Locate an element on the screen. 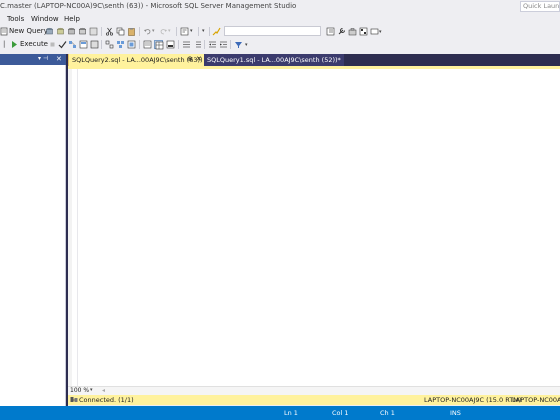 The height and width of the screenshot is (420, 560). results-to-grid-icon is located at coordinates (159, 45).